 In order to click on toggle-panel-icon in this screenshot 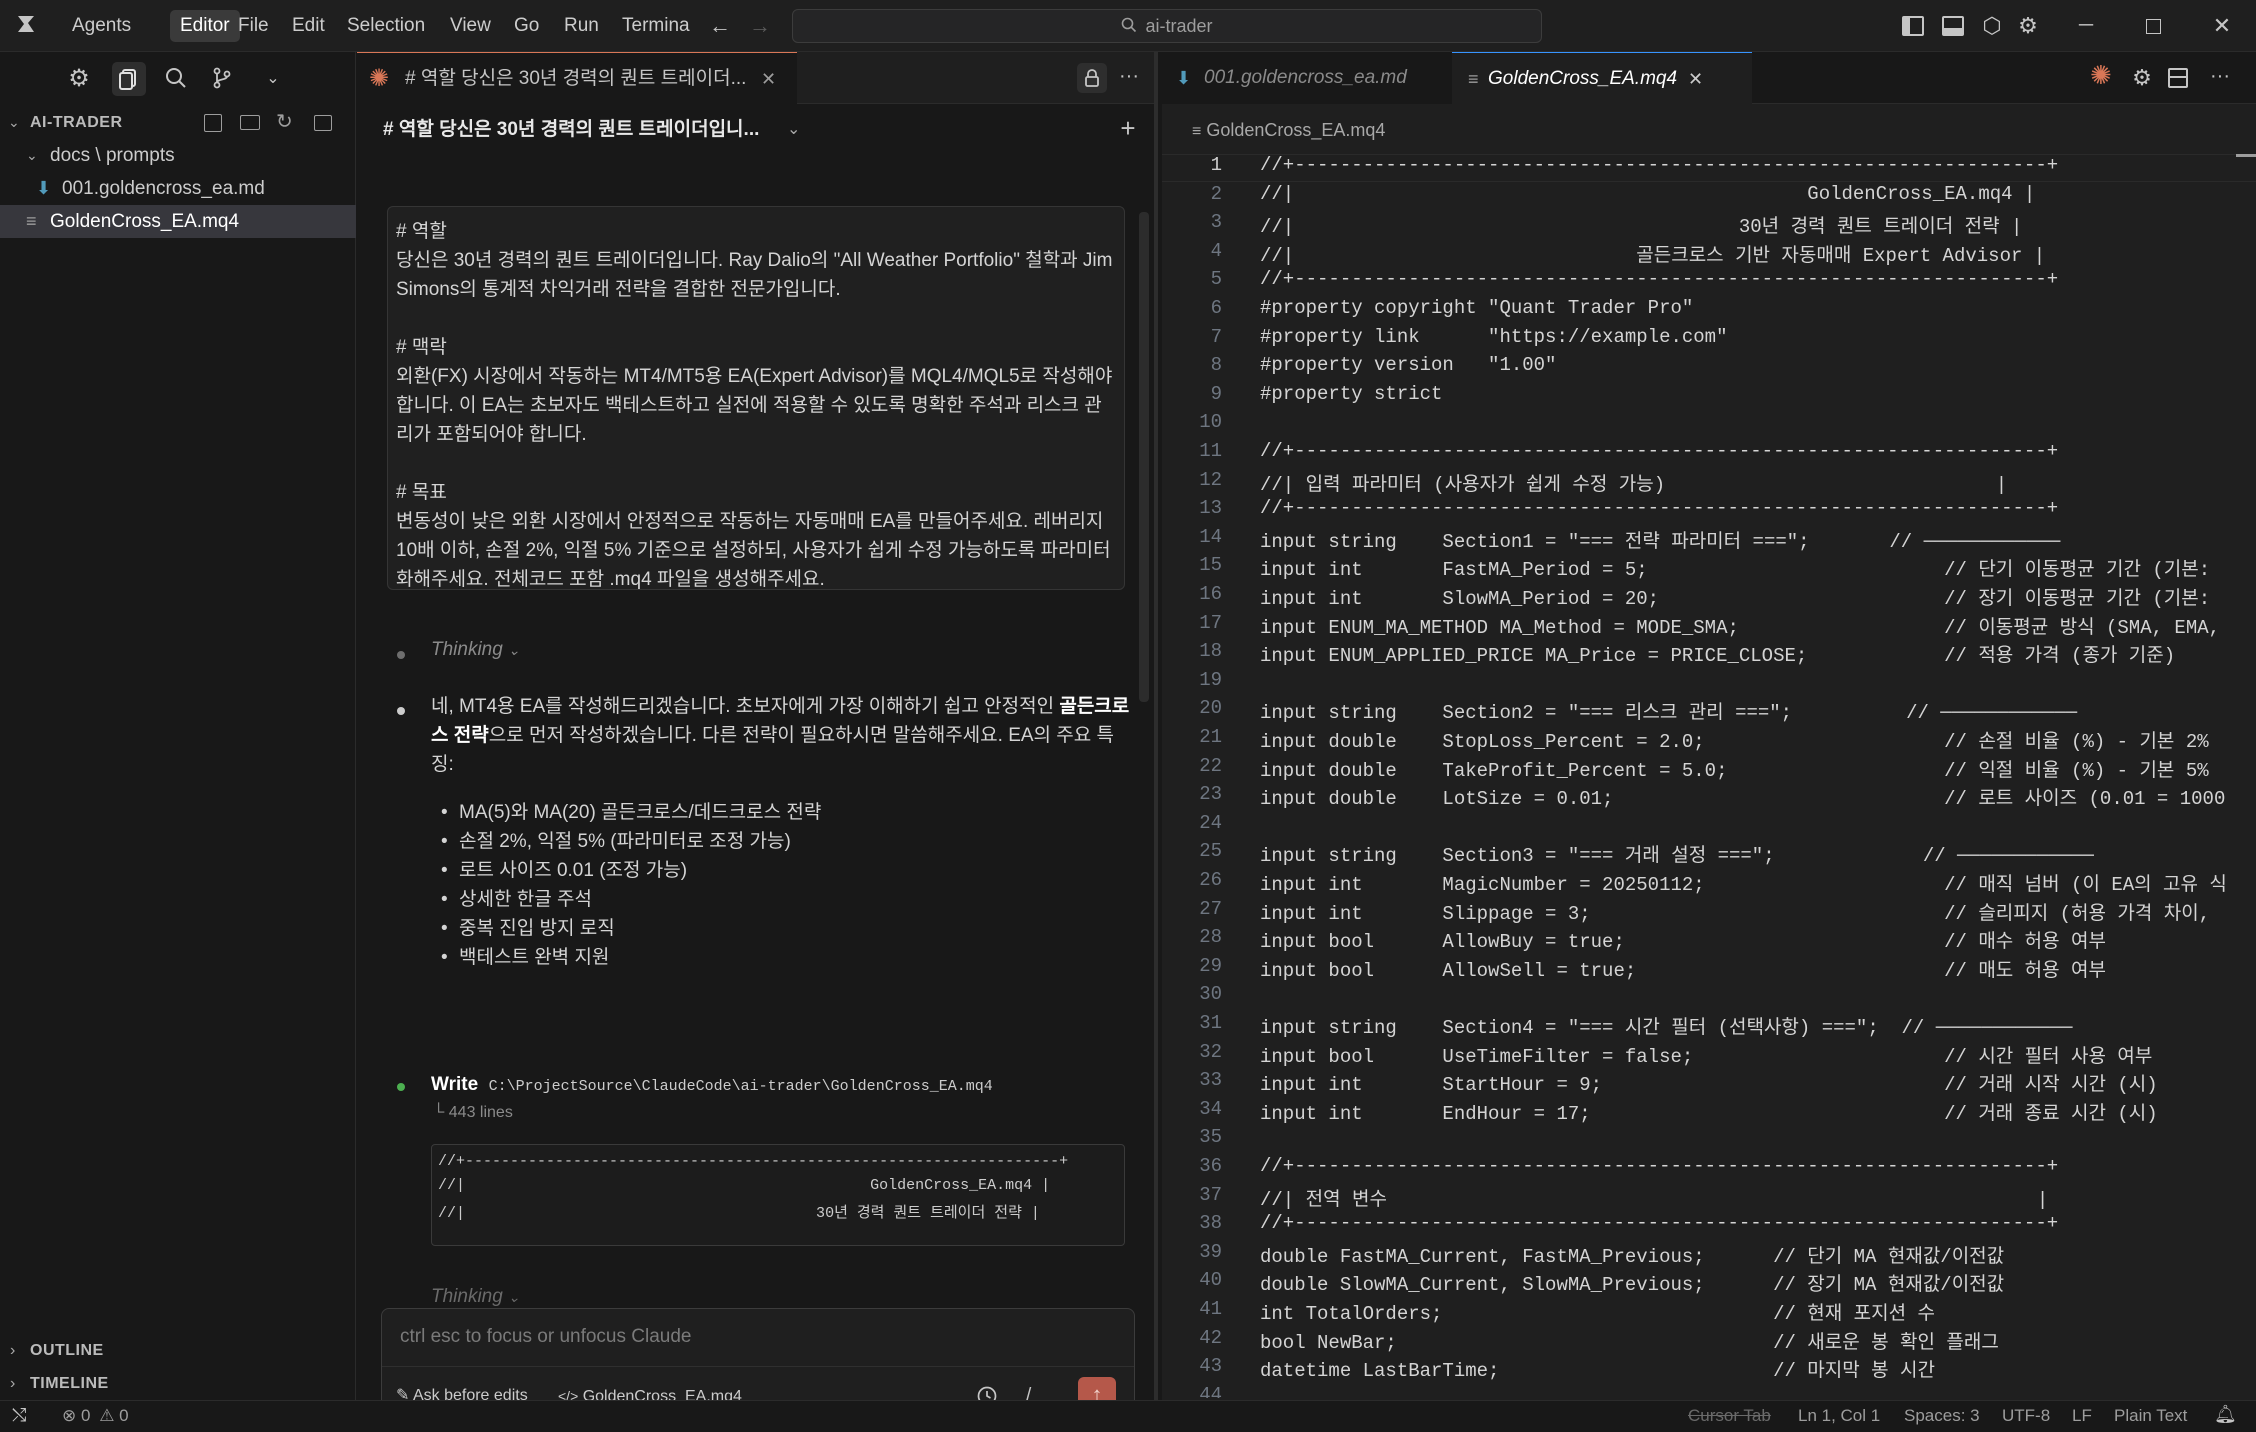, I will do `click(1953, 26)`.